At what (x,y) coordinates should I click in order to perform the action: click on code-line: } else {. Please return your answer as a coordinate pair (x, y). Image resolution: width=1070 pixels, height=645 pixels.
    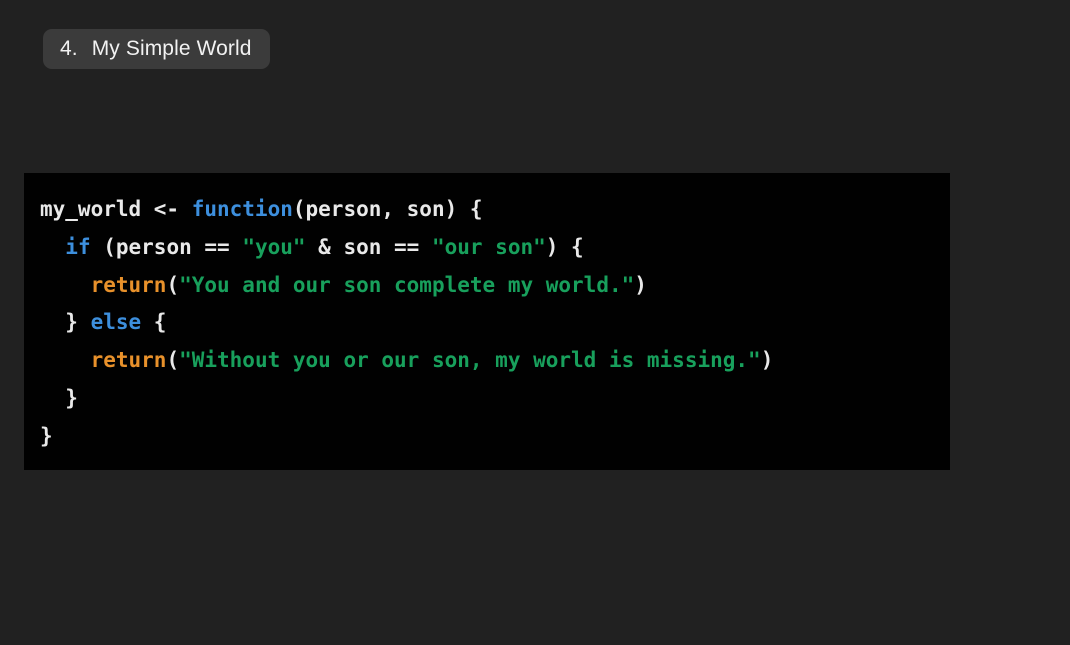
    Looking at the image, I should click on (495, 323).